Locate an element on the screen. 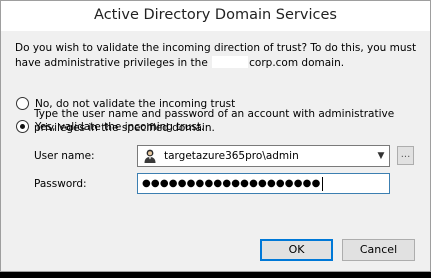  username-combobox: targetazure365pro\admin ▼ is located at coordinates (263, 156).